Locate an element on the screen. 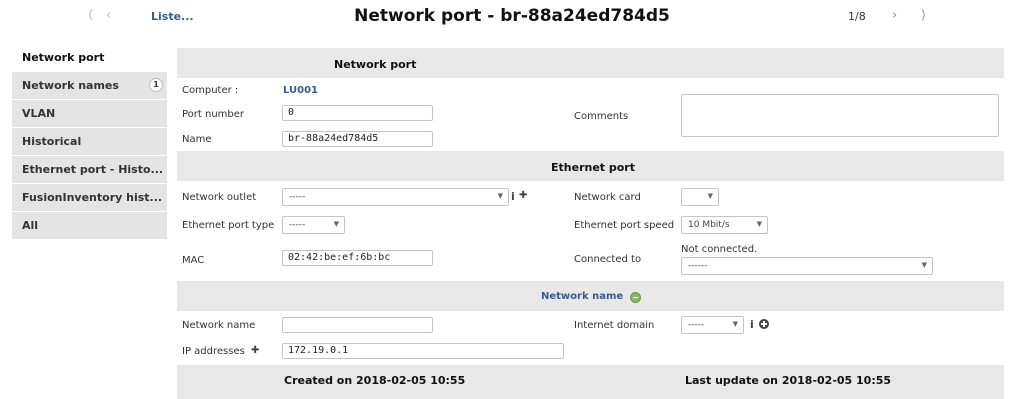  ethernet-port-header: Ethernet port is located at coordinates (590, 166).